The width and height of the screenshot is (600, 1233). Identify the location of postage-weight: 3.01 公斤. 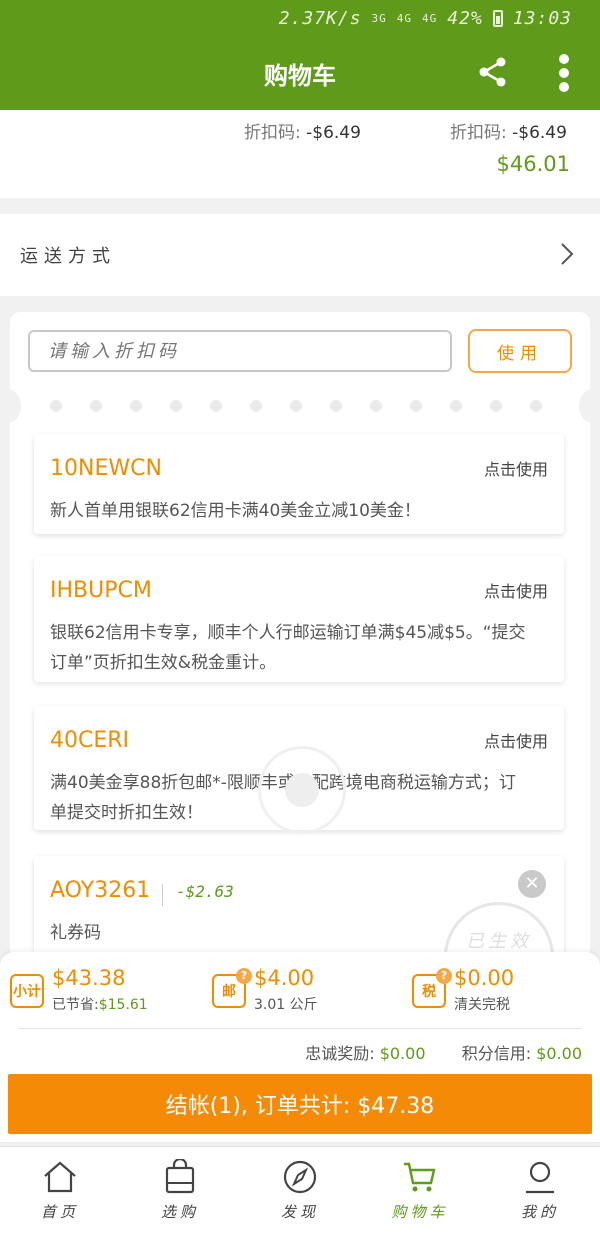
(286, 1005).